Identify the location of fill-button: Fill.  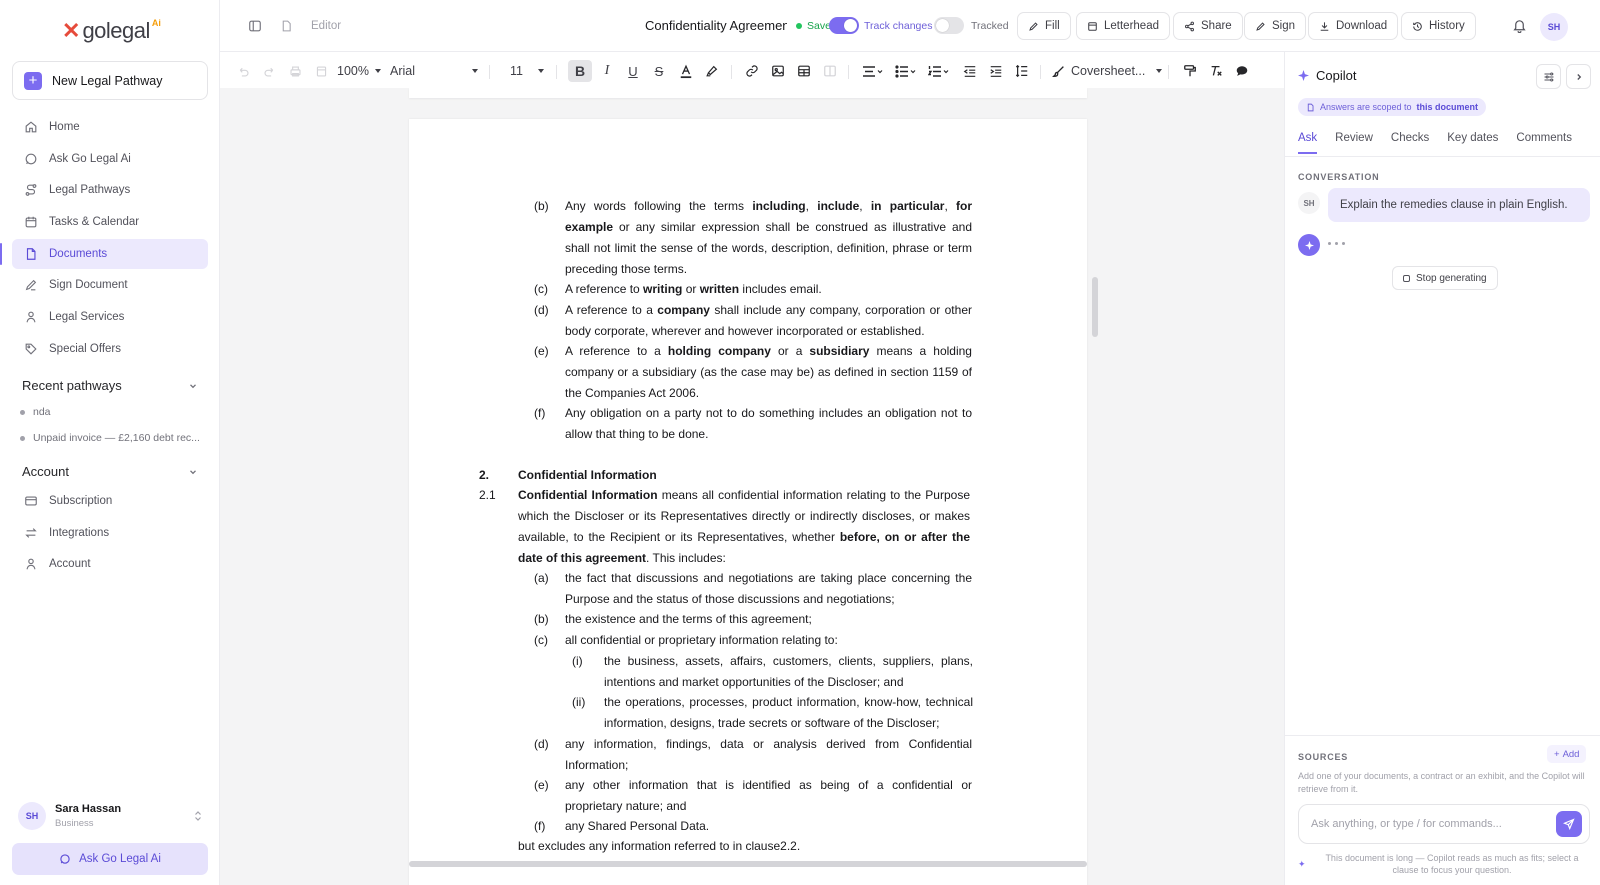
(1044, 26).